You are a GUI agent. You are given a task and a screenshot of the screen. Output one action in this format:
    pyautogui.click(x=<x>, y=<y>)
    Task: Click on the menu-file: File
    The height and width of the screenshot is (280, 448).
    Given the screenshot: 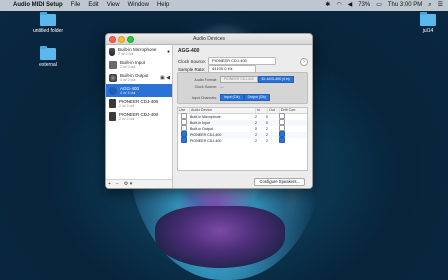 What is the action you would take?
    pyautogui.click(x=76, y=5)
    